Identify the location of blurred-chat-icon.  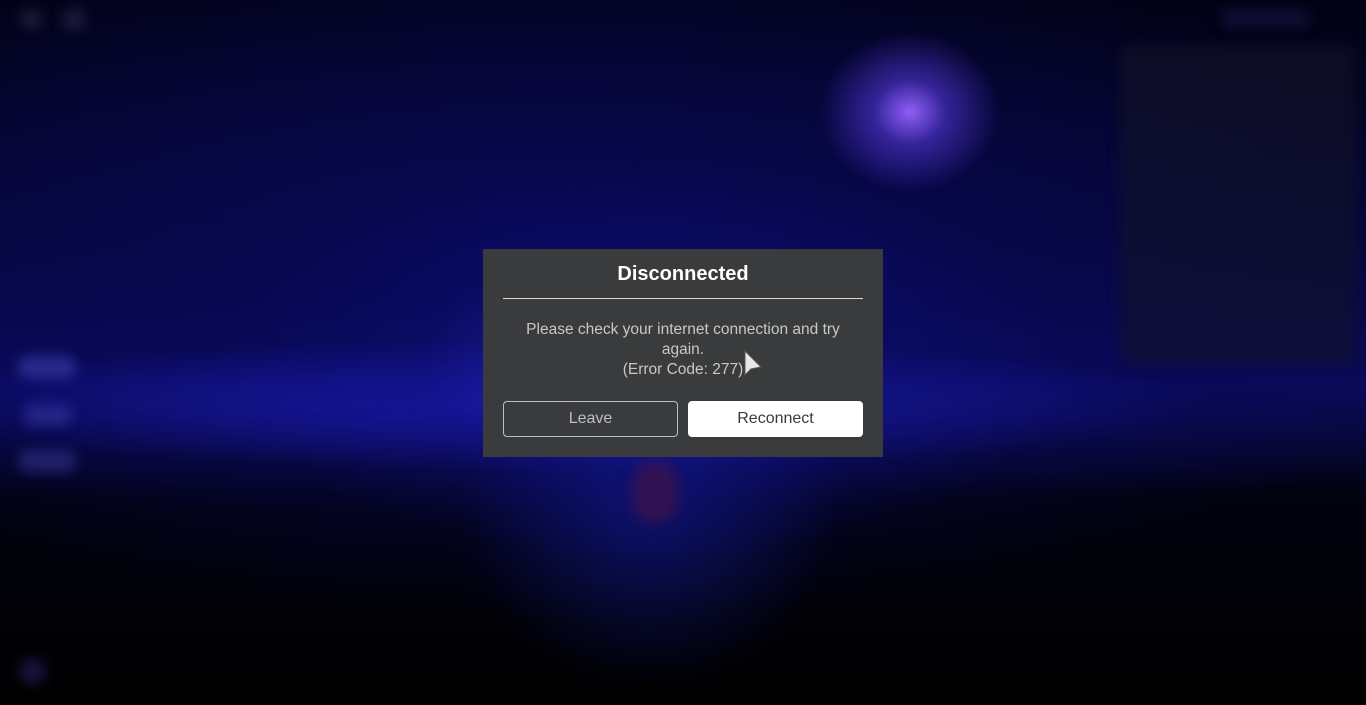
(74, 19).